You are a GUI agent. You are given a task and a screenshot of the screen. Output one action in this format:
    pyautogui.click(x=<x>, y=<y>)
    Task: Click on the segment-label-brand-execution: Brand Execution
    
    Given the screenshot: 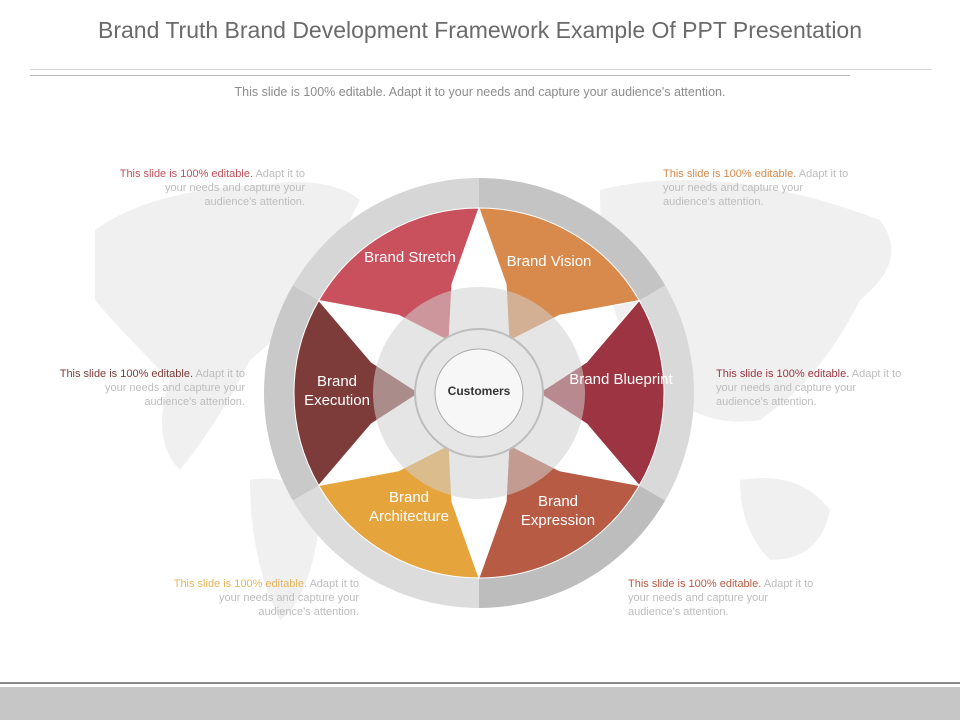 What is the action you would take?
    pyautogui.click(x=337, y=391)
    